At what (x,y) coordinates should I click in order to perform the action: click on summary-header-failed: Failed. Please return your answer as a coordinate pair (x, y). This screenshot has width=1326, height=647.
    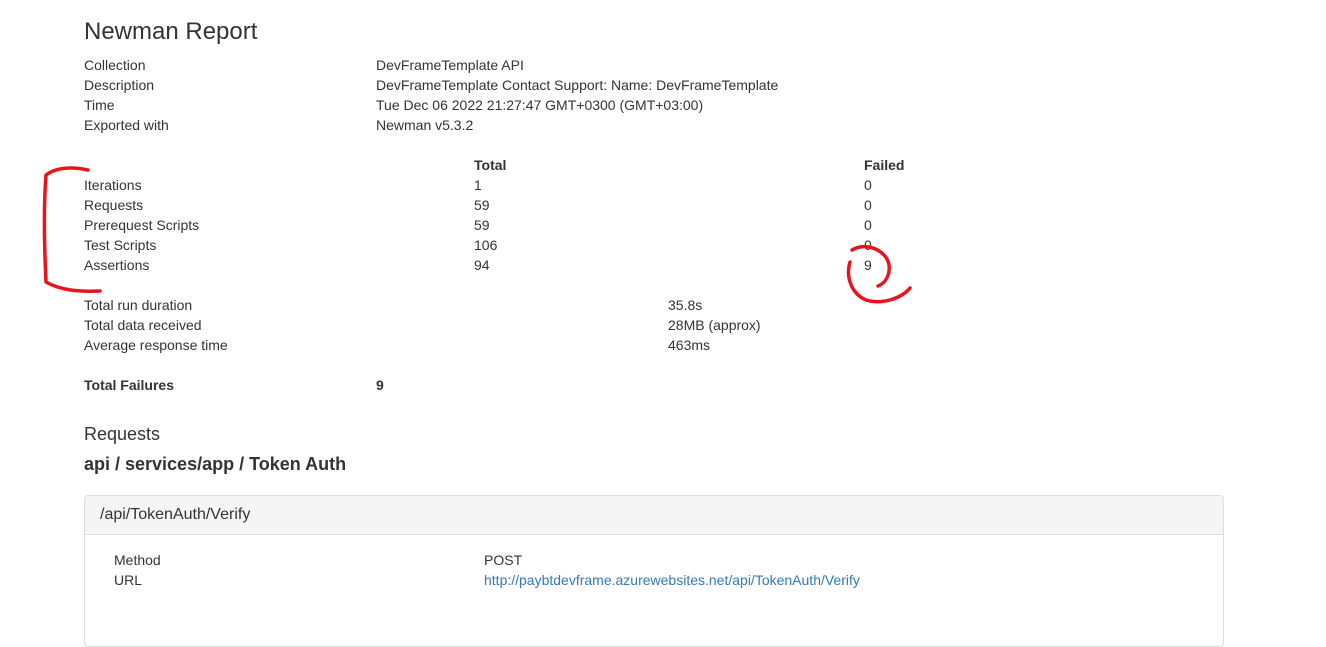
    Looking at the image, I should click on (884, 165).